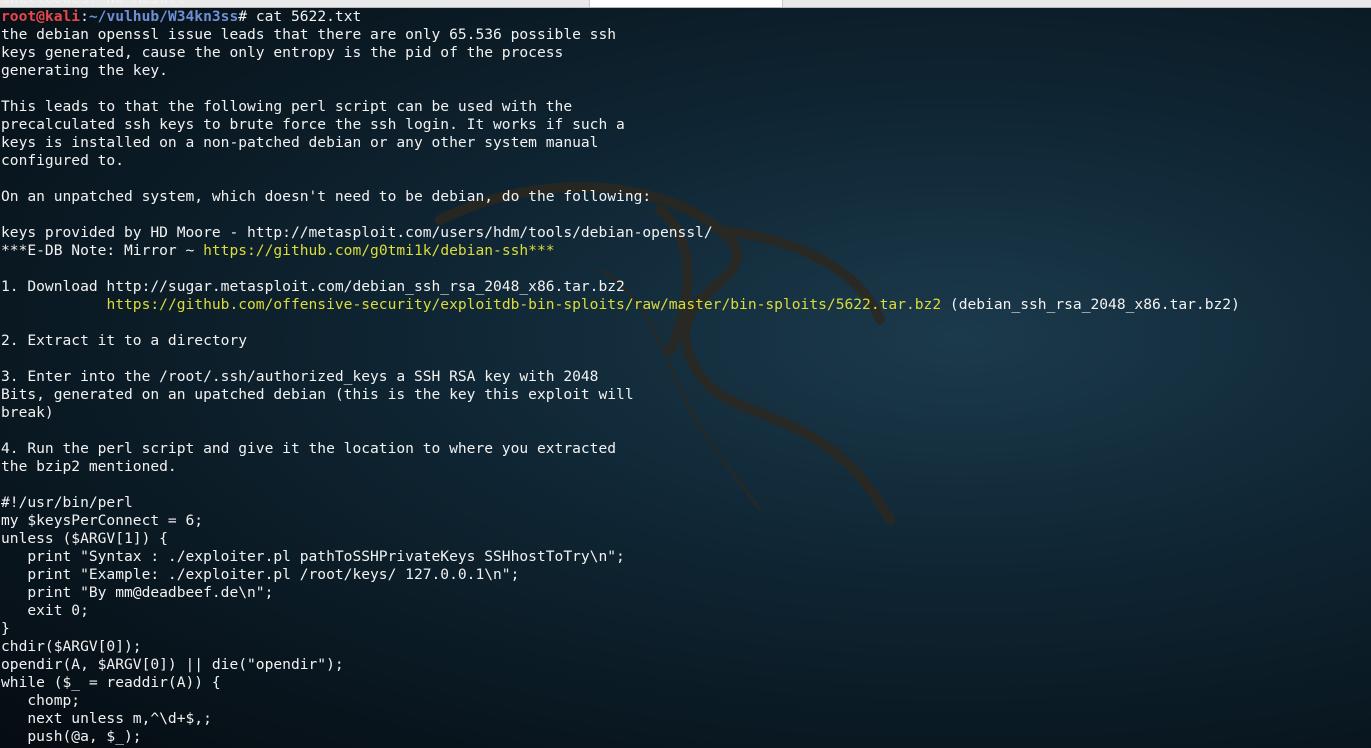 This screenshot has height=748, width=1371. I want to click on terminal-line: break), so click(27, 412).